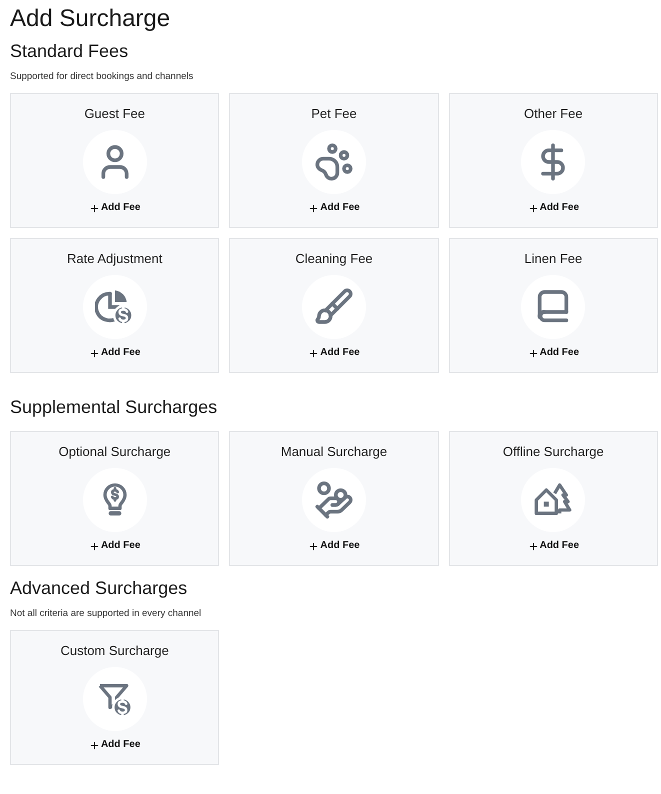 The height and width of the screenshot is (794, 661). What do you see at coordinates (70, 51) in the screenshot?
I see `section-heading: Standard Fees` at bounding box center [70, 51].